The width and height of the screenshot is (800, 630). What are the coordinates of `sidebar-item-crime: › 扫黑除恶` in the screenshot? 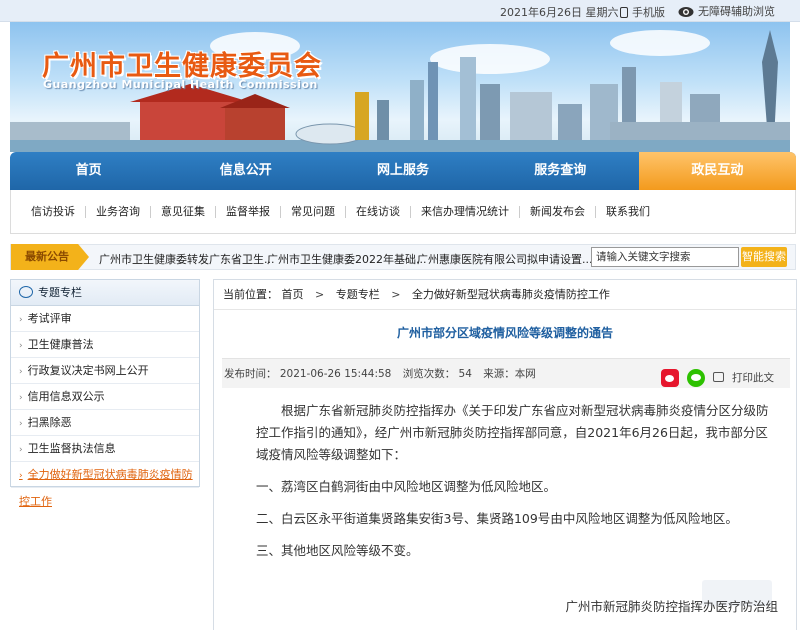 It's located at (105, 423).